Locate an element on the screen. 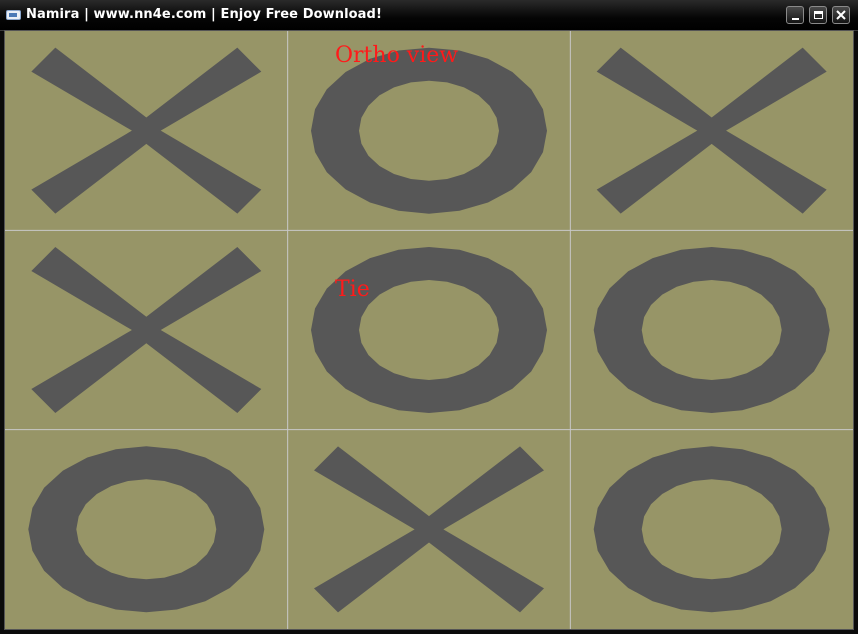 Image resolution: width=858 pixels, height=634 pixels. view-mode-label: Ortho view is located at coordinates (397, 55).